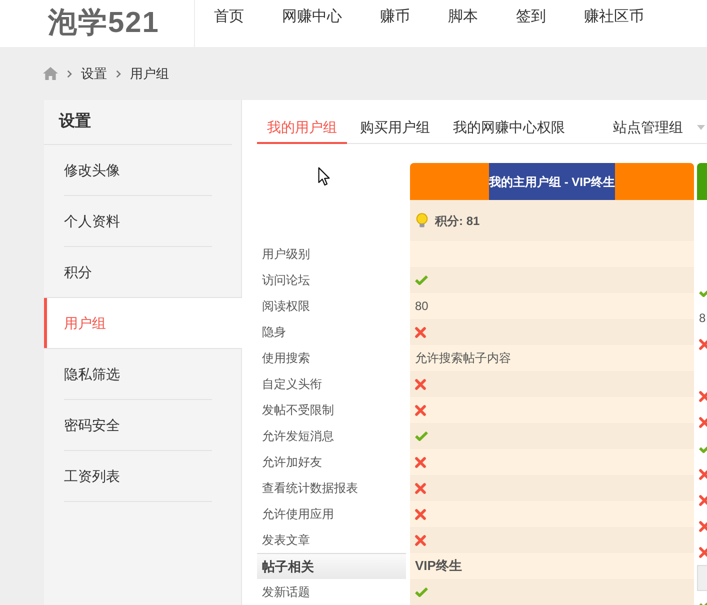 The height and width of the screenshot is (605, 707). What do you see at coordinates (142, 425) in the screenshot?
I see `sidebar-item: 密码安全` at bounding box center [142, 425].